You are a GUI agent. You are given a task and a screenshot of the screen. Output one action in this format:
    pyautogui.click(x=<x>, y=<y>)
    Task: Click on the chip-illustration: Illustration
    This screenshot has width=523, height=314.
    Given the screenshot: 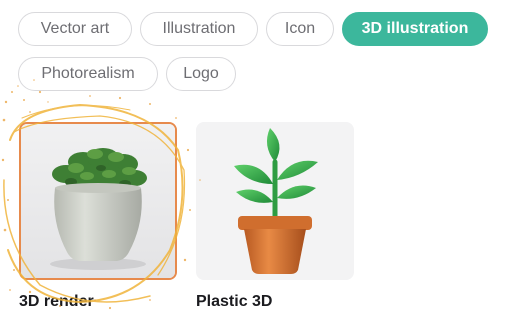 What is the action you would take?
    pyautogui.click(x=199, y=29)
    